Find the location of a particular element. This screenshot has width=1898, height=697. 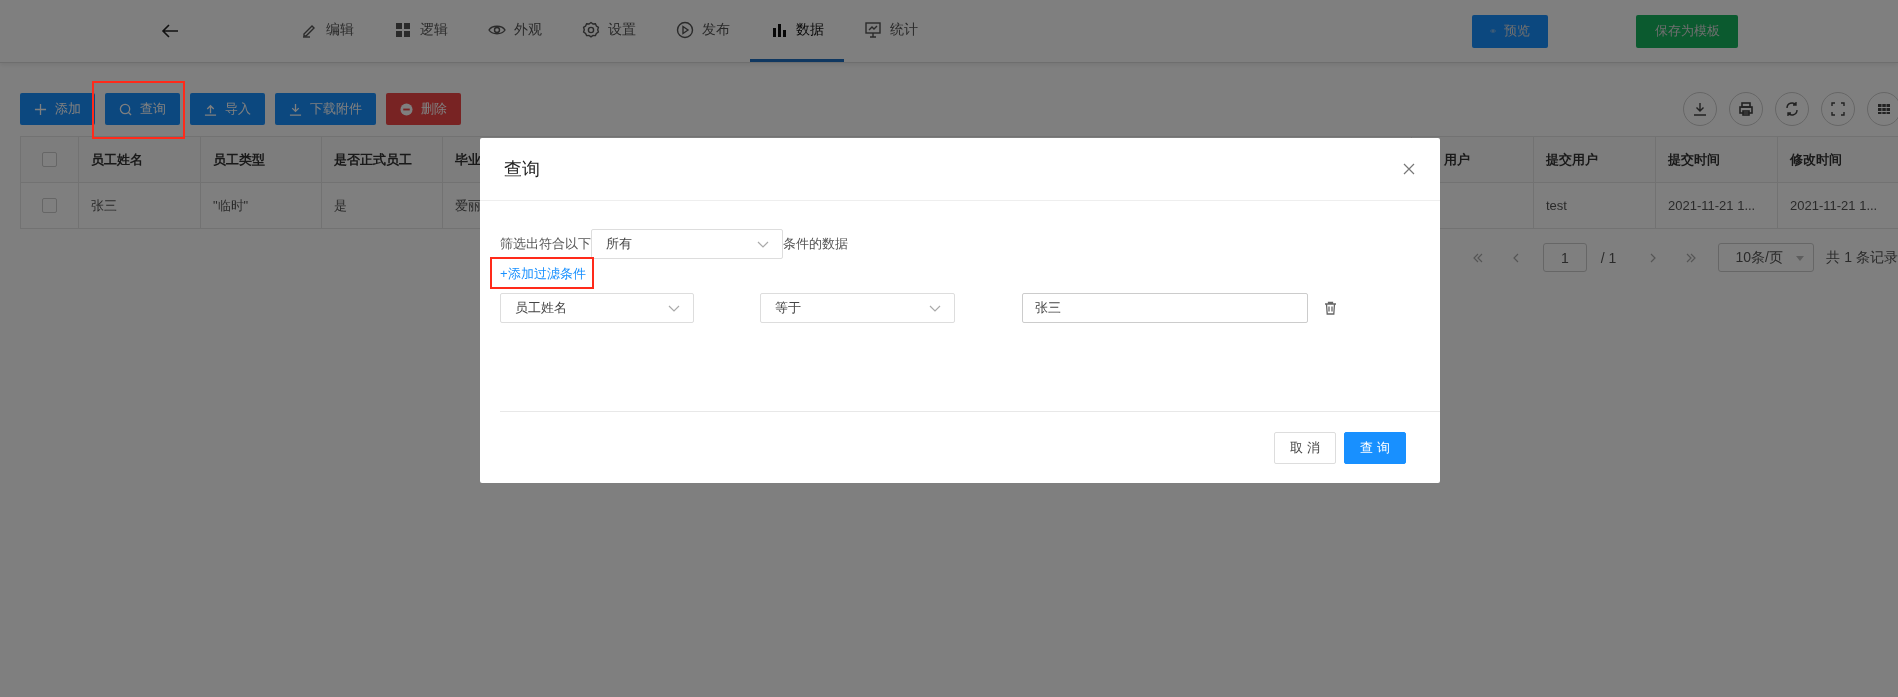

column-header: 提交用户 is located at coordinates (1595, 160).